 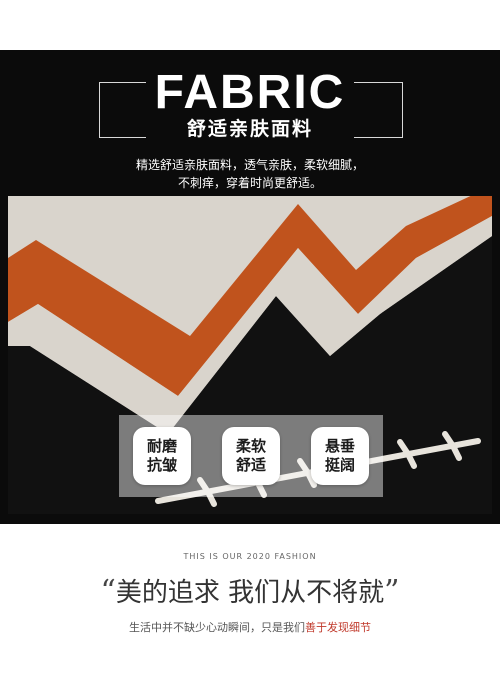 What do you see at coordinates (108, 591) in the screenshot?
I see `open-quote: “` at bounding box center [108, 591].